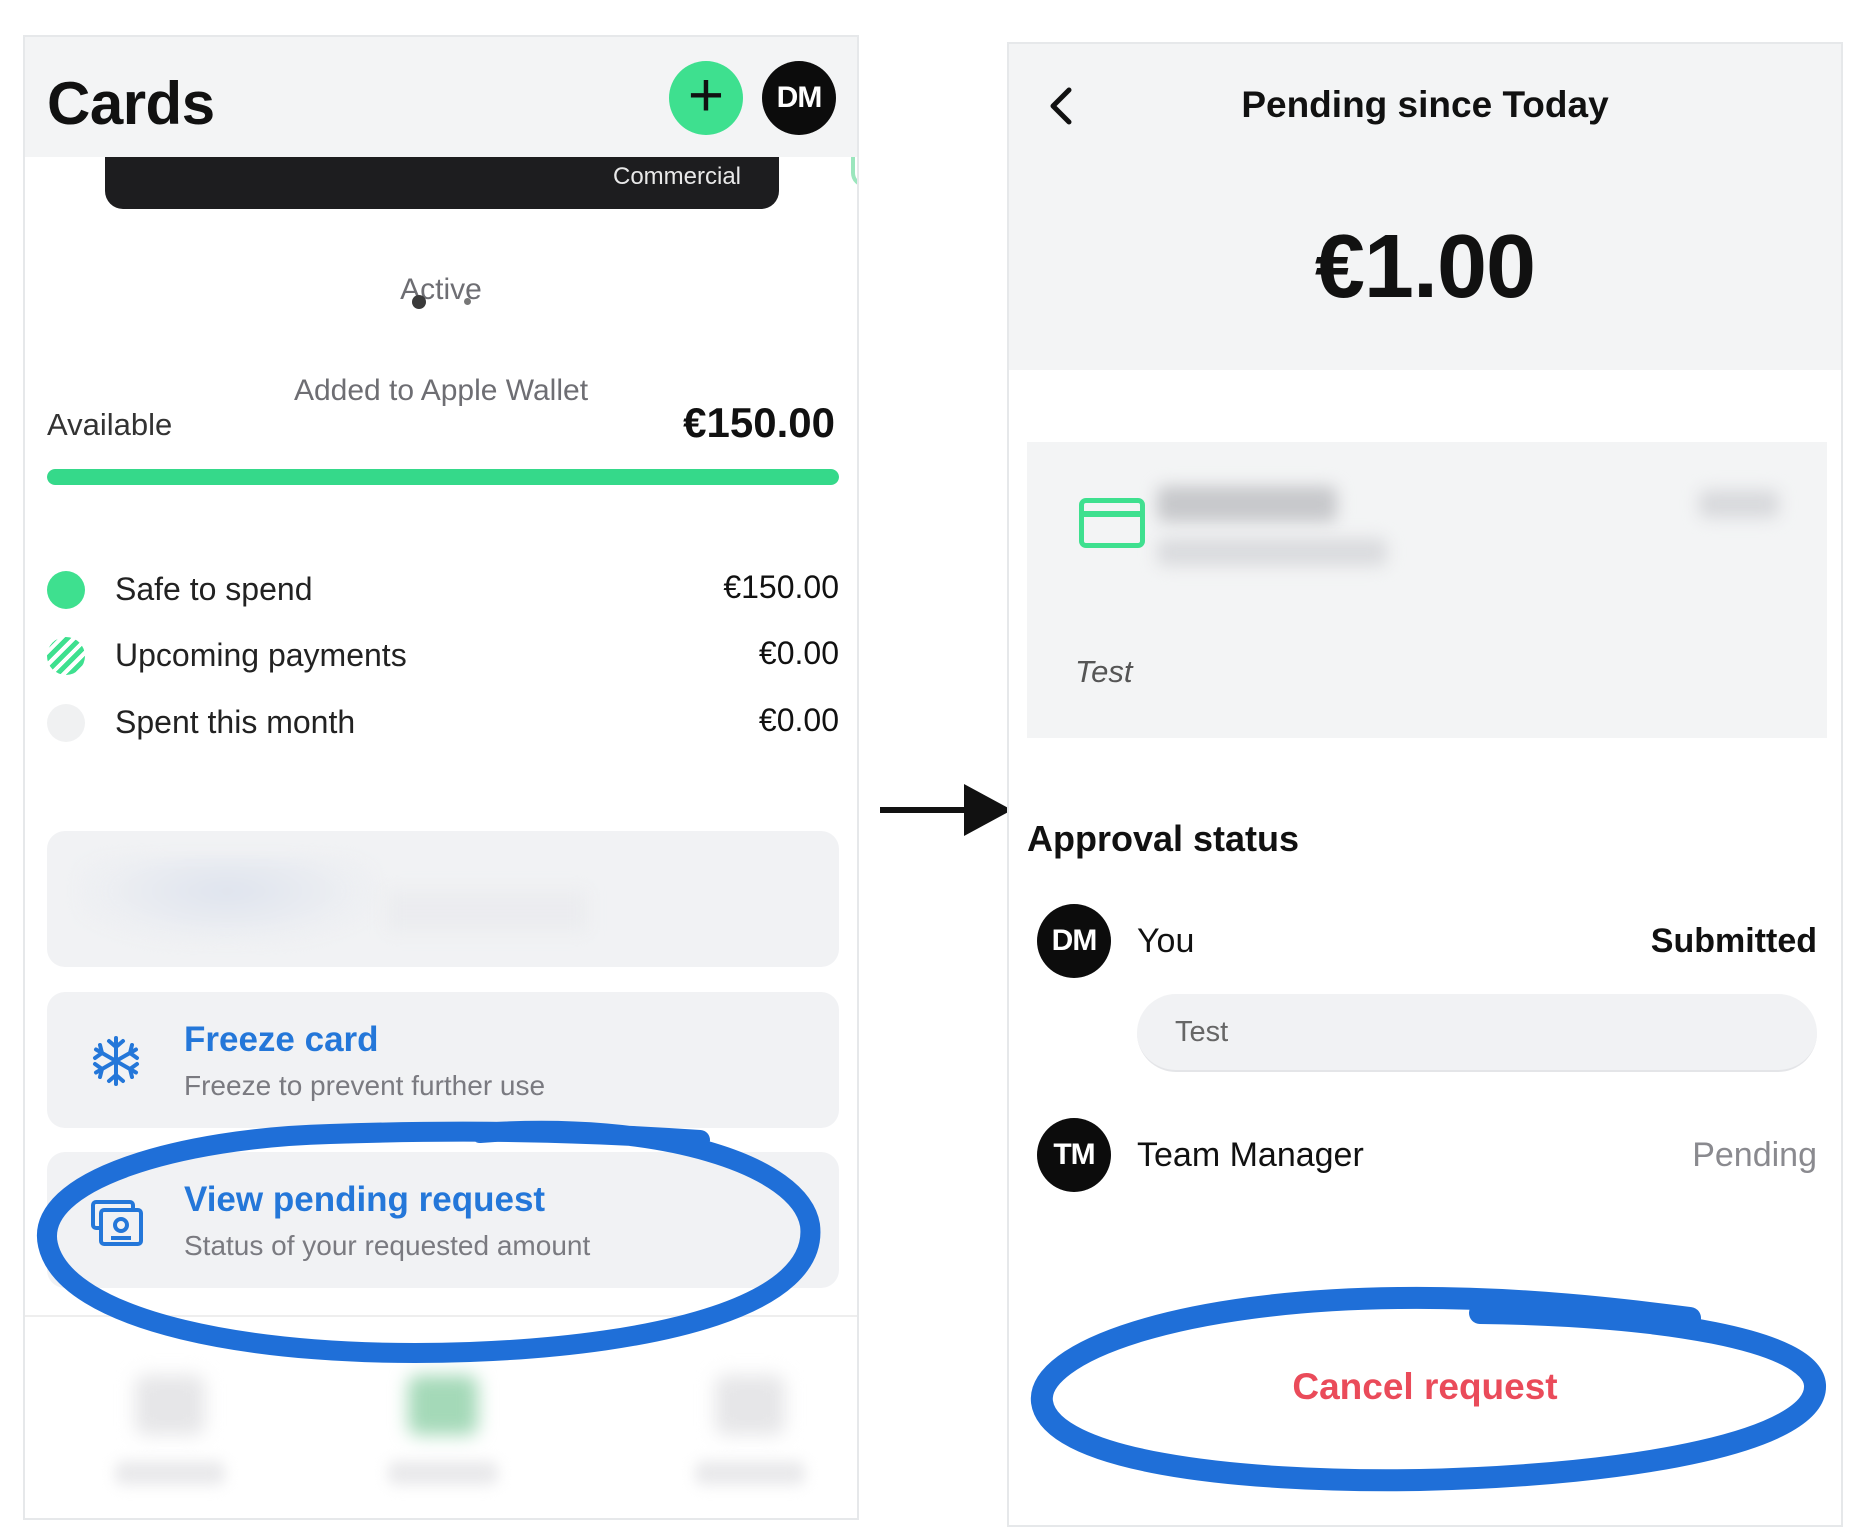  I want to click on blurred-panel, so click(443, 899).